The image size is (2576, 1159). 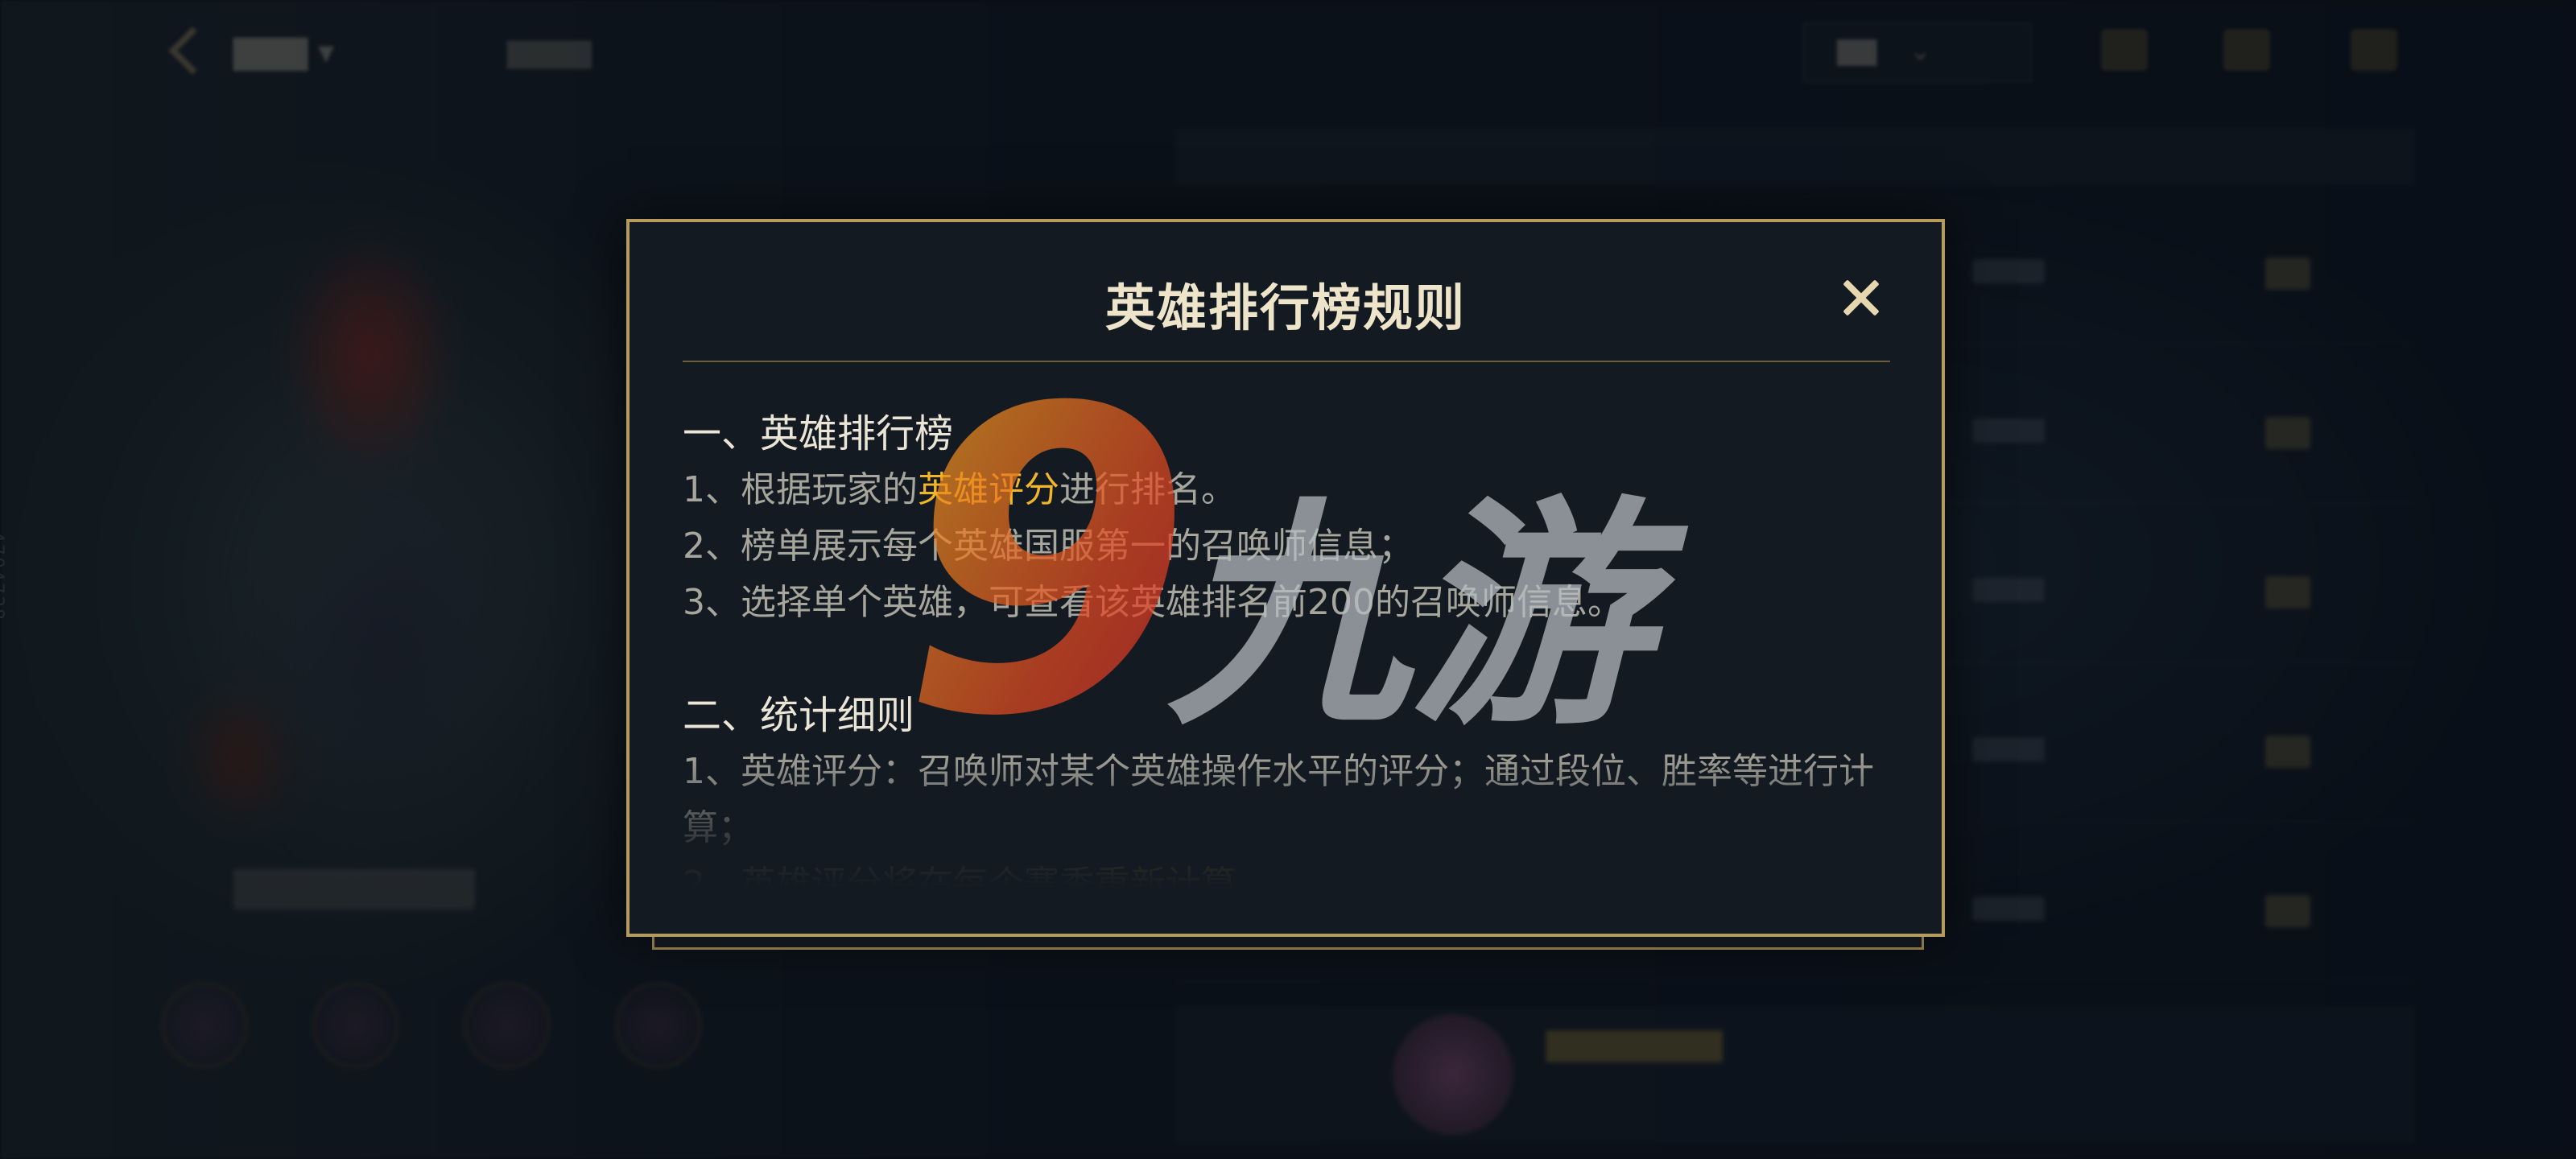 What do you see at coordinates (1861, 297) in the screenshot?
I see `close-icon` at bounding box center [1861, 297].